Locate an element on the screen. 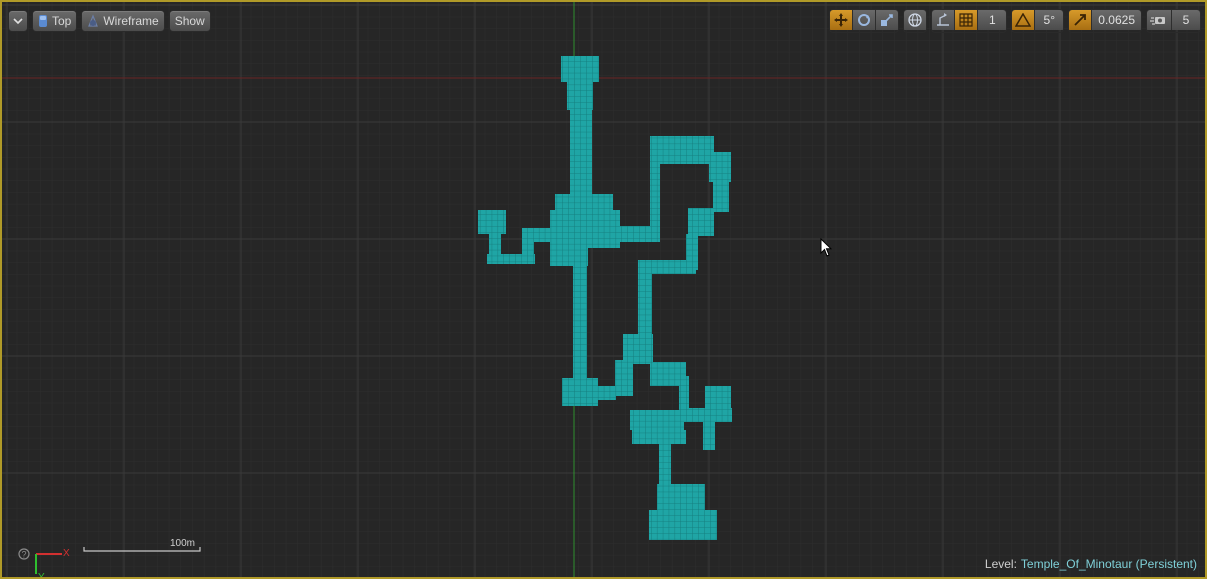 The height and width of the screenshot is (579, 1207). coordinate-space-group is located at coordinates (915, 21).